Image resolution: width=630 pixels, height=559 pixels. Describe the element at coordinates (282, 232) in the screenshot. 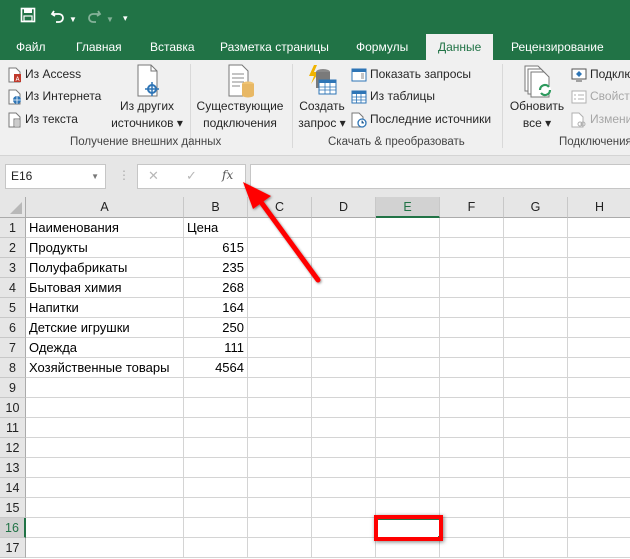

I see `arrow-icon` at that location.